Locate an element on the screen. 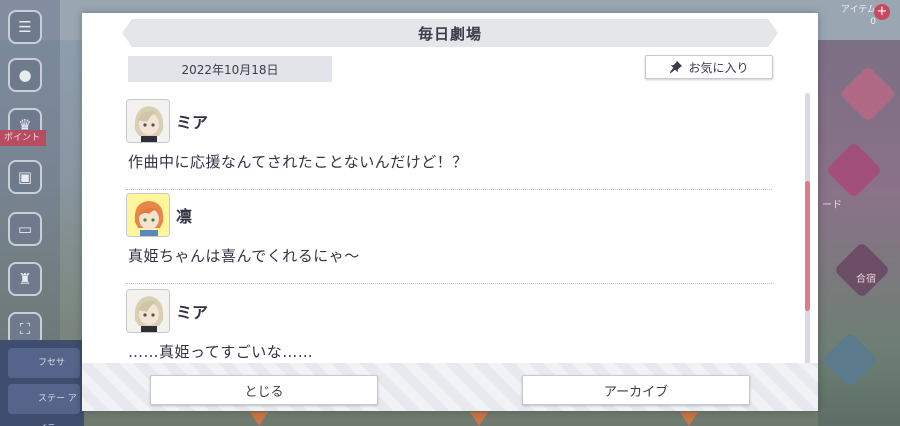 The height and width of the screenshot is (426, 900). dialogue-text: 真姫ちゃんは喜んでくれるにゃ〜 is located at coordinates (244, 256).